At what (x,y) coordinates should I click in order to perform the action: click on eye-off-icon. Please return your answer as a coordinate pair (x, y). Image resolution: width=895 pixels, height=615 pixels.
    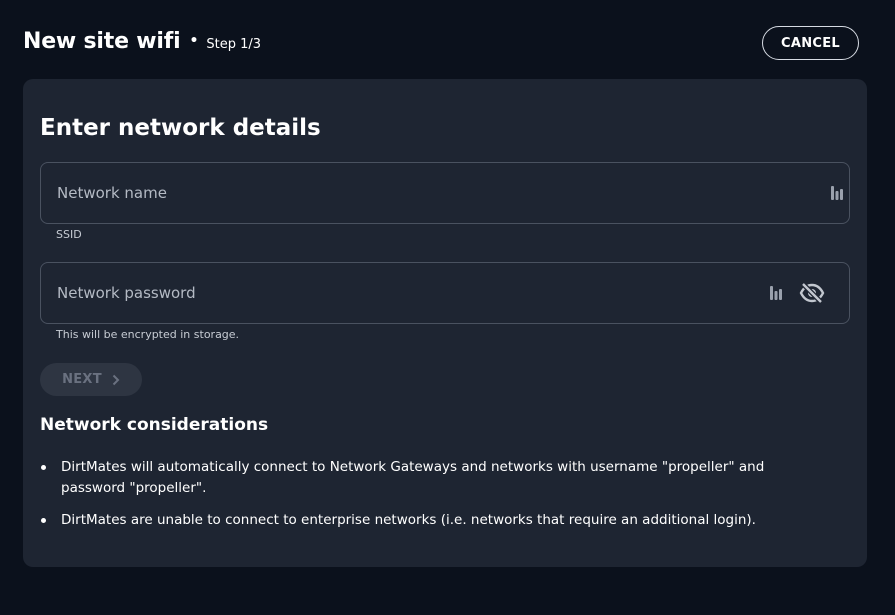
    Looking at the image, I should click on (812, 293).